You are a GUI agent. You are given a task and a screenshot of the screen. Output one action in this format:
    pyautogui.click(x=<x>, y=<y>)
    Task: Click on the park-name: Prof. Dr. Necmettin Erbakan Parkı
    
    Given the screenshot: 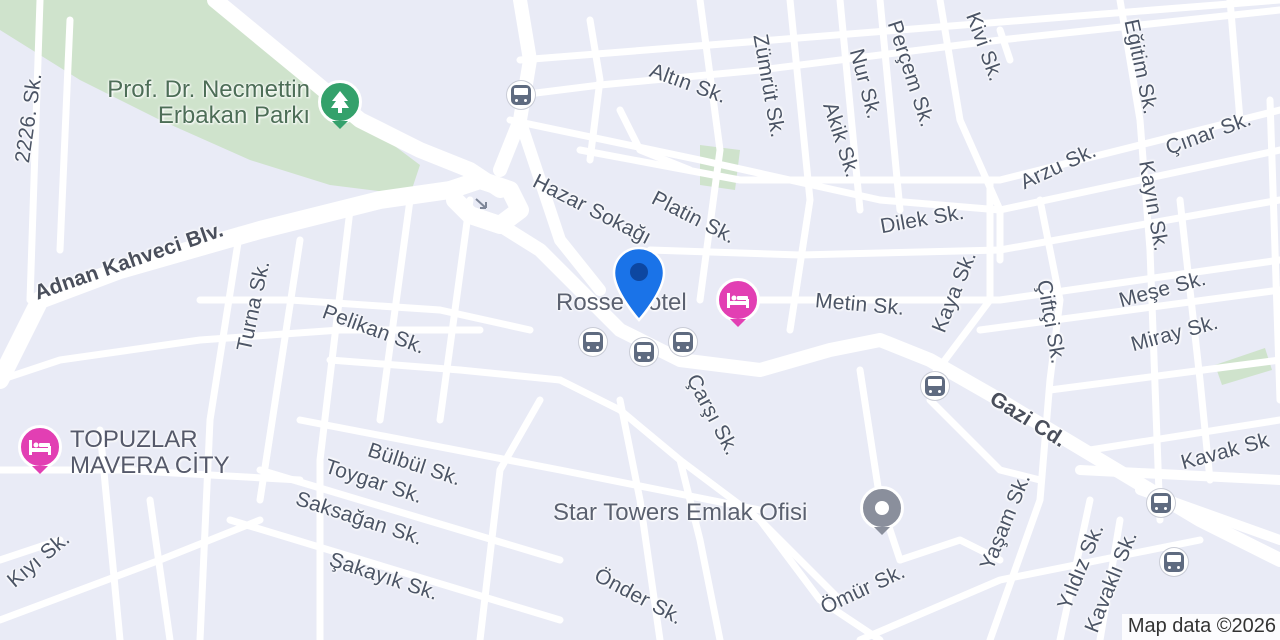 What is the action you would take?
    pyautogui.click(x=190, y=103)
    